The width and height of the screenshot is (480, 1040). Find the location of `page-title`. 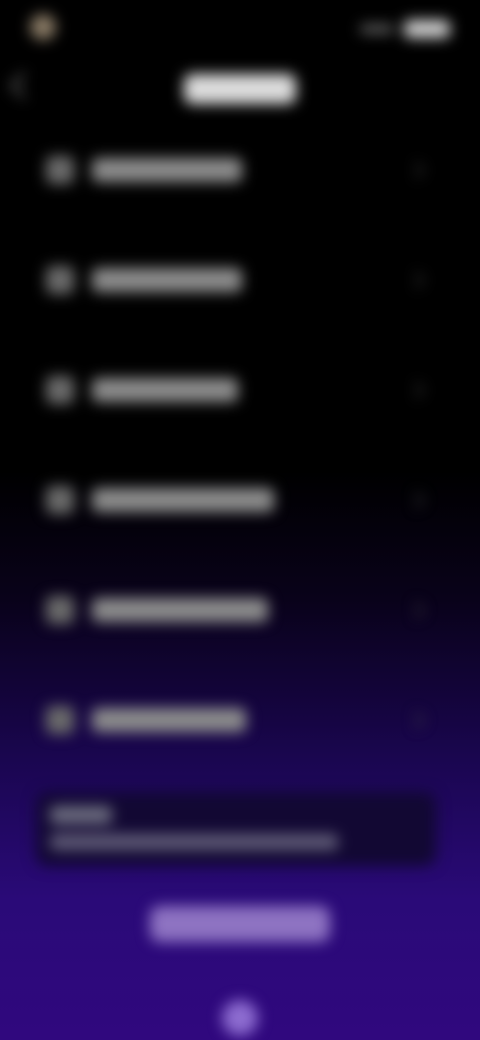

page-title is located at coordinates (240, 89).